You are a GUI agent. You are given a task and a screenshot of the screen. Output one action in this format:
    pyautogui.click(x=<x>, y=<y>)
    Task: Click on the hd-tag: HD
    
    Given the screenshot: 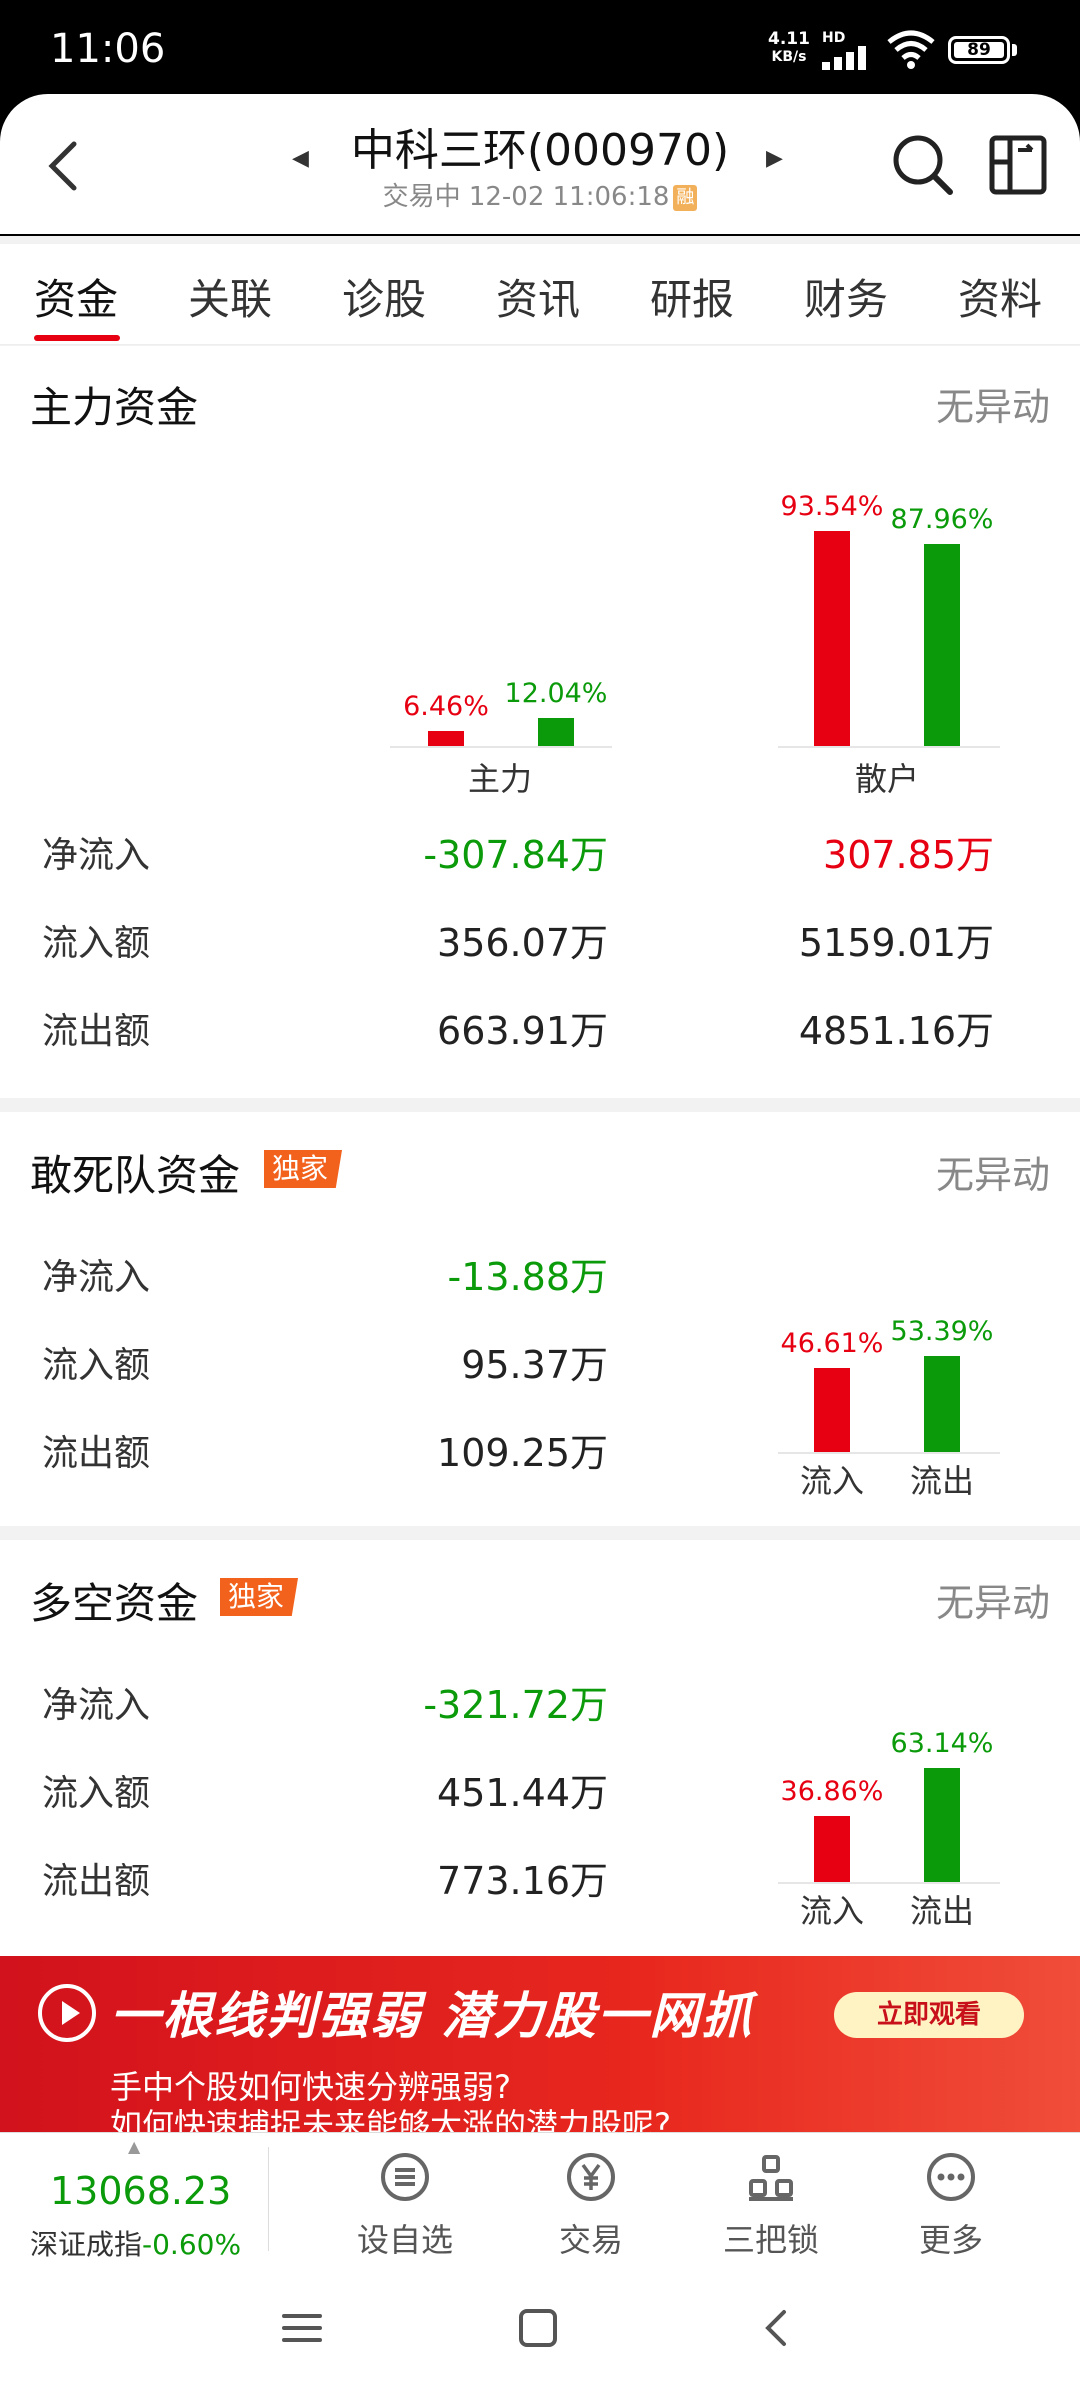 What is the action you would take?
    pyautogui.click(x=834, y=38)
    